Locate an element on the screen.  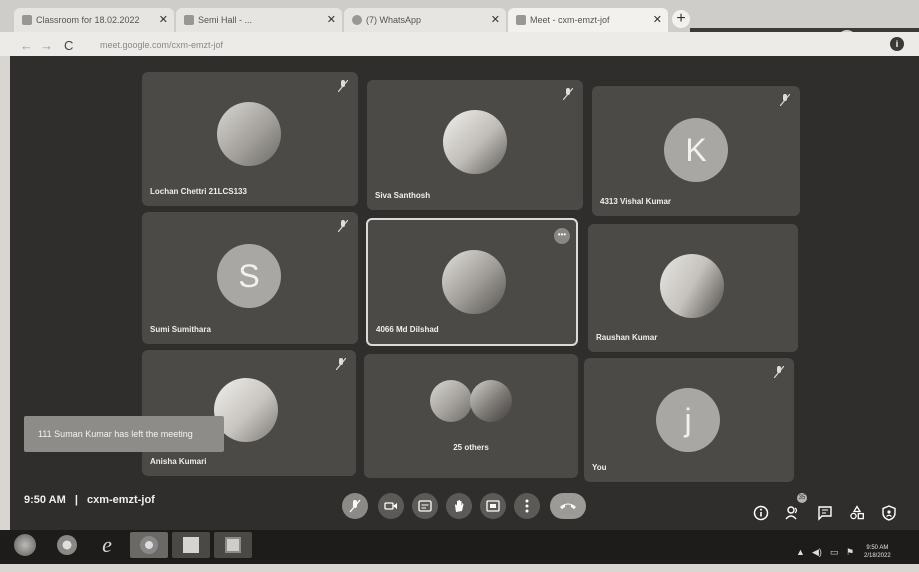
meeting-code: cxm-emzt-jof is located at coordinates (120, 500).